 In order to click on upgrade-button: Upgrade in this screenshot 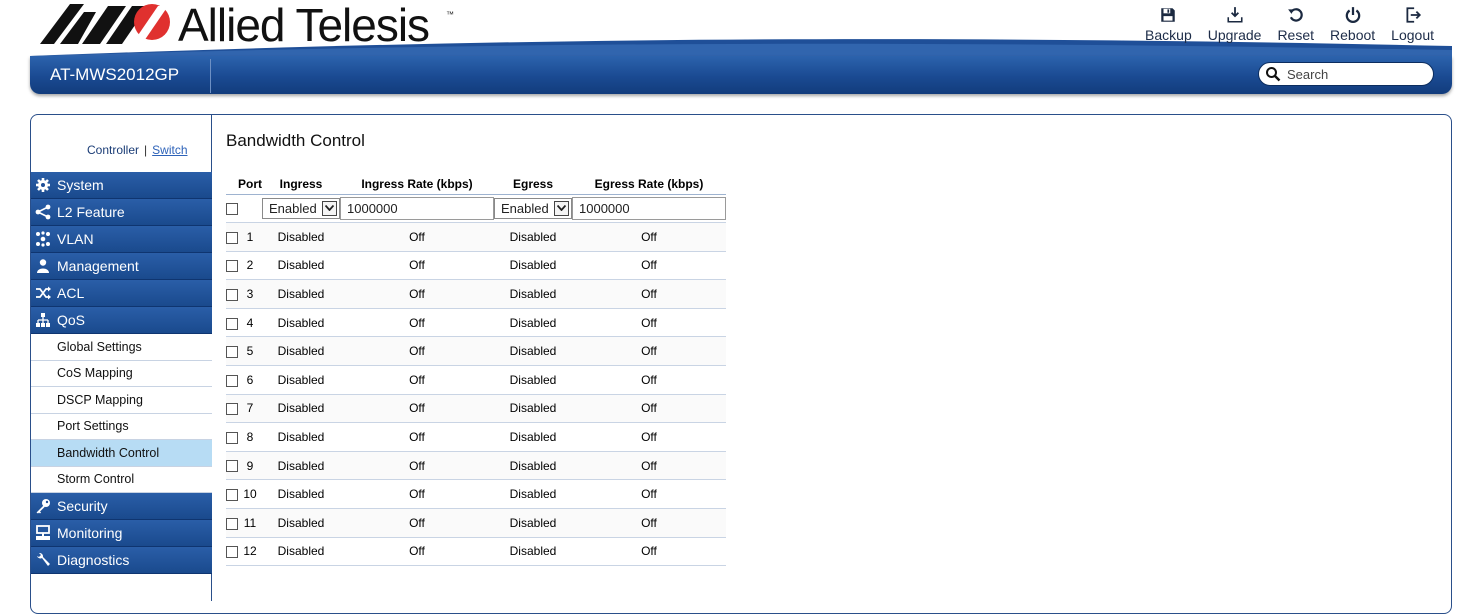, I will do `click(1235, 24)`.